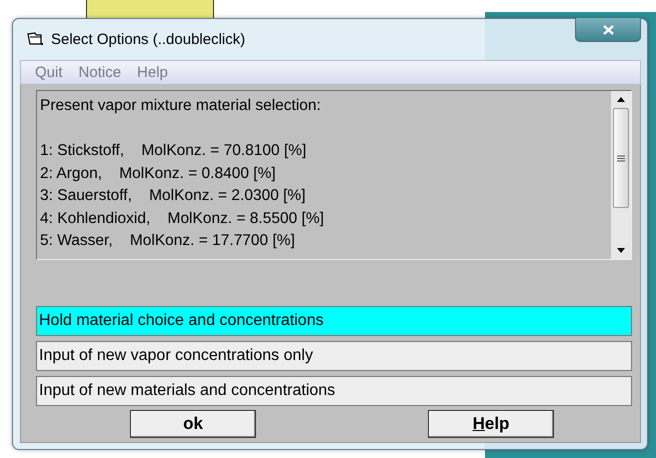  I want to click on option-item: Input of new vapor concentrations only, so click(334, 356).